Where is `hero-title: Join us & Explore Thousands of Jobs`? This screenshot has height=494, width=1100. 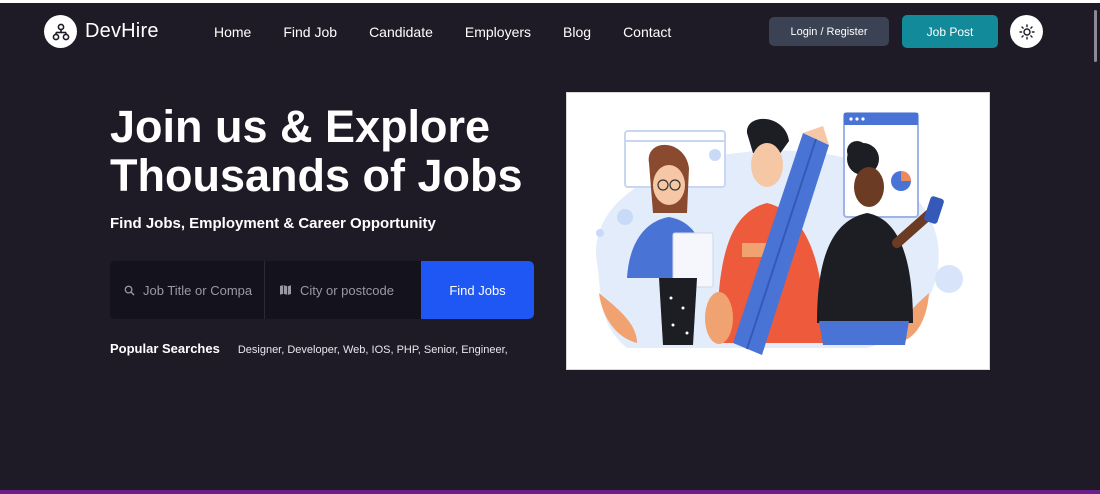
hero-title: Join us & Explore Thousands of Jobs is located at coordinates (330, 151).